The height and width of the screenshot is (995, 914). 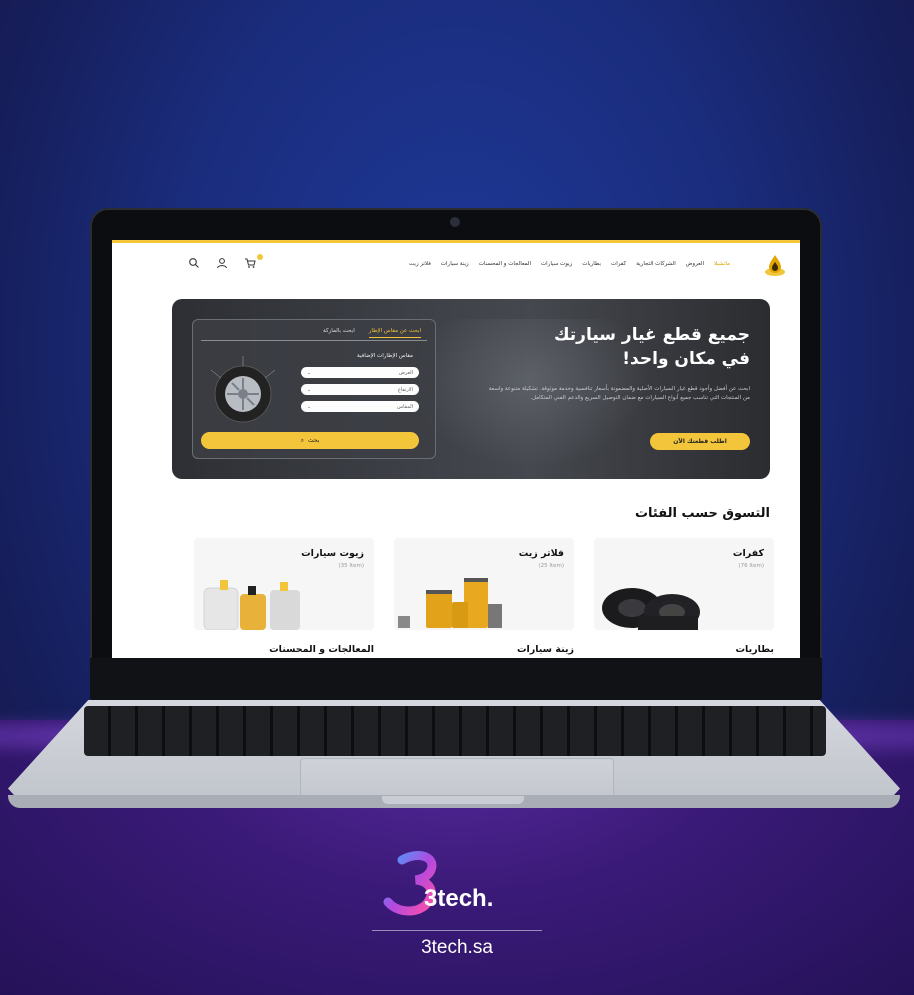 I want to click on category-name: بطاريات, so click(x=754, y=649).